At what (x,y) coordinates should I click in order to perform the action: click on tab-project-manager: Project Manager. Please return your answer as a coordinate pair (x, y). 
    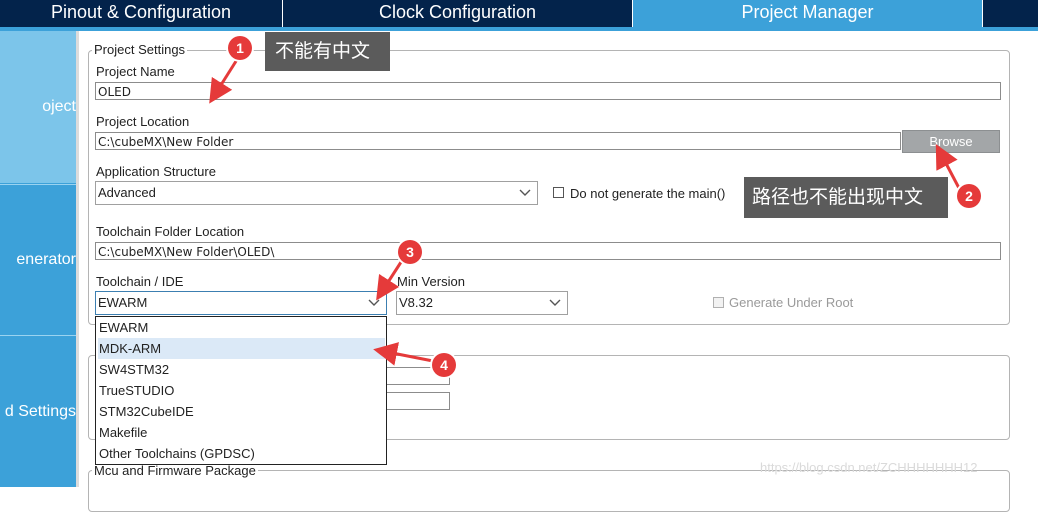
    Looking at the image, I should click on (807, 13).